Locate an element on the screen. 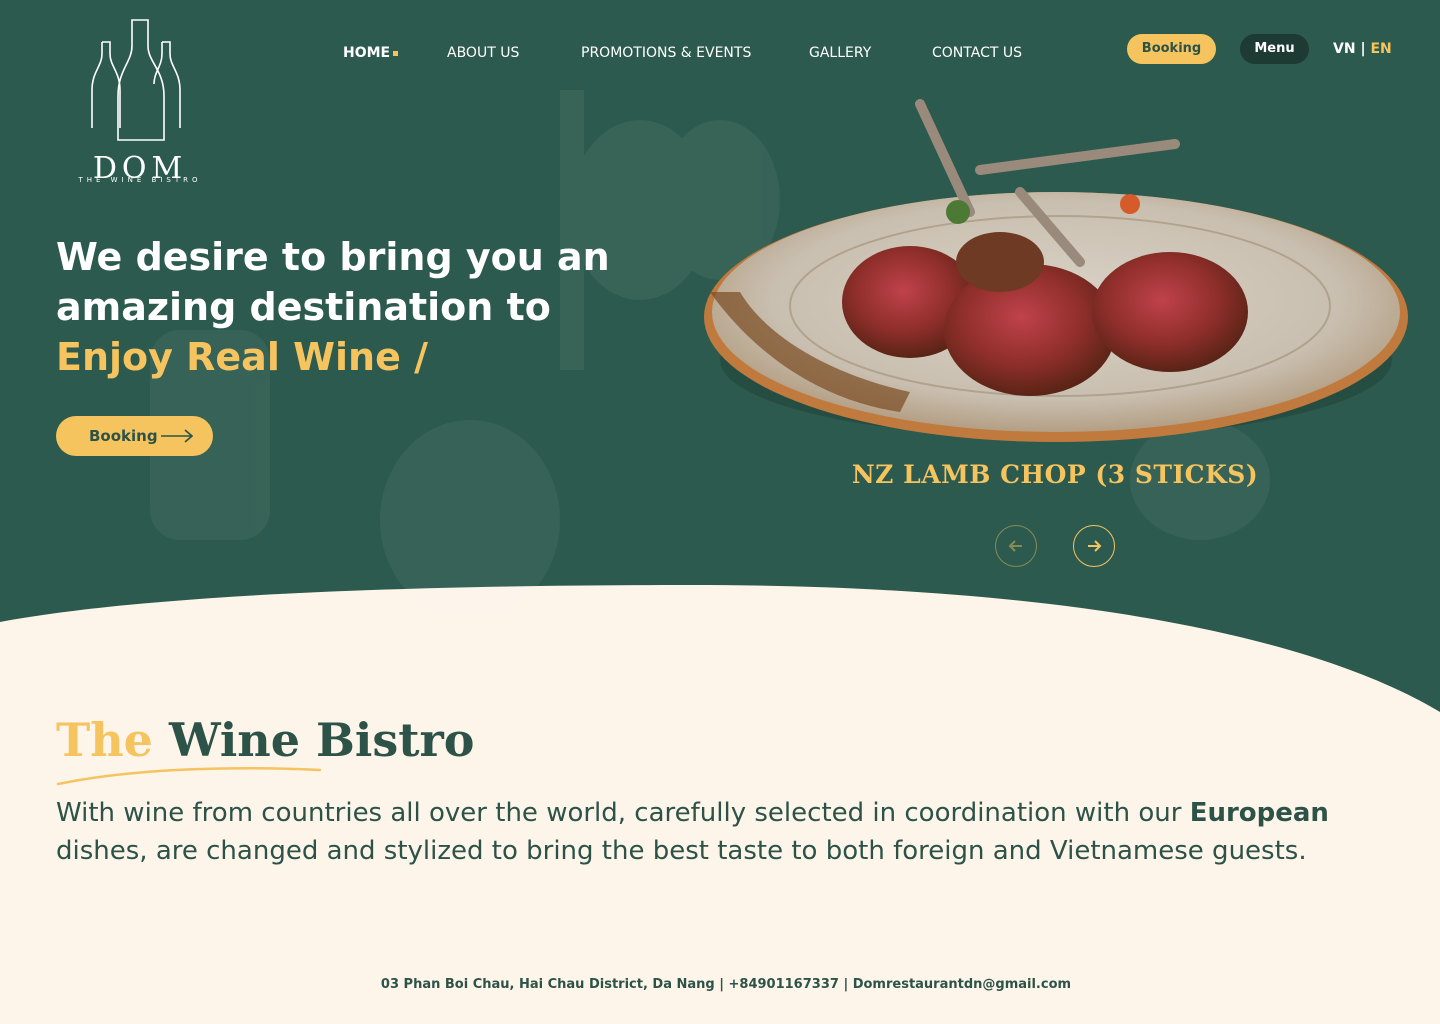 The width and height of the screenshot is (1440, 1024). dish-name: NZ LAMB CHOP (3 STICKS) is located at coordinates (1055, 474).